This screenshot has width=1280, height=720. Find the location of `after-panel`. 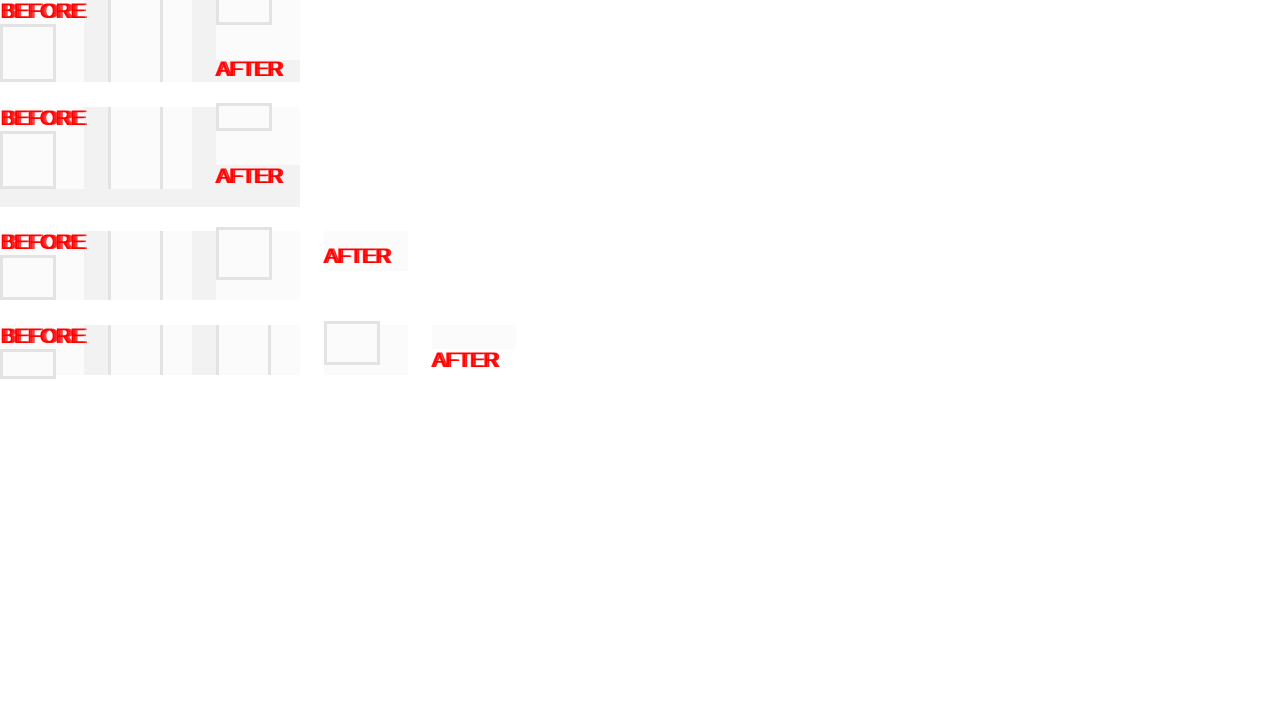

after-panel is located at coordinates (474, 337).